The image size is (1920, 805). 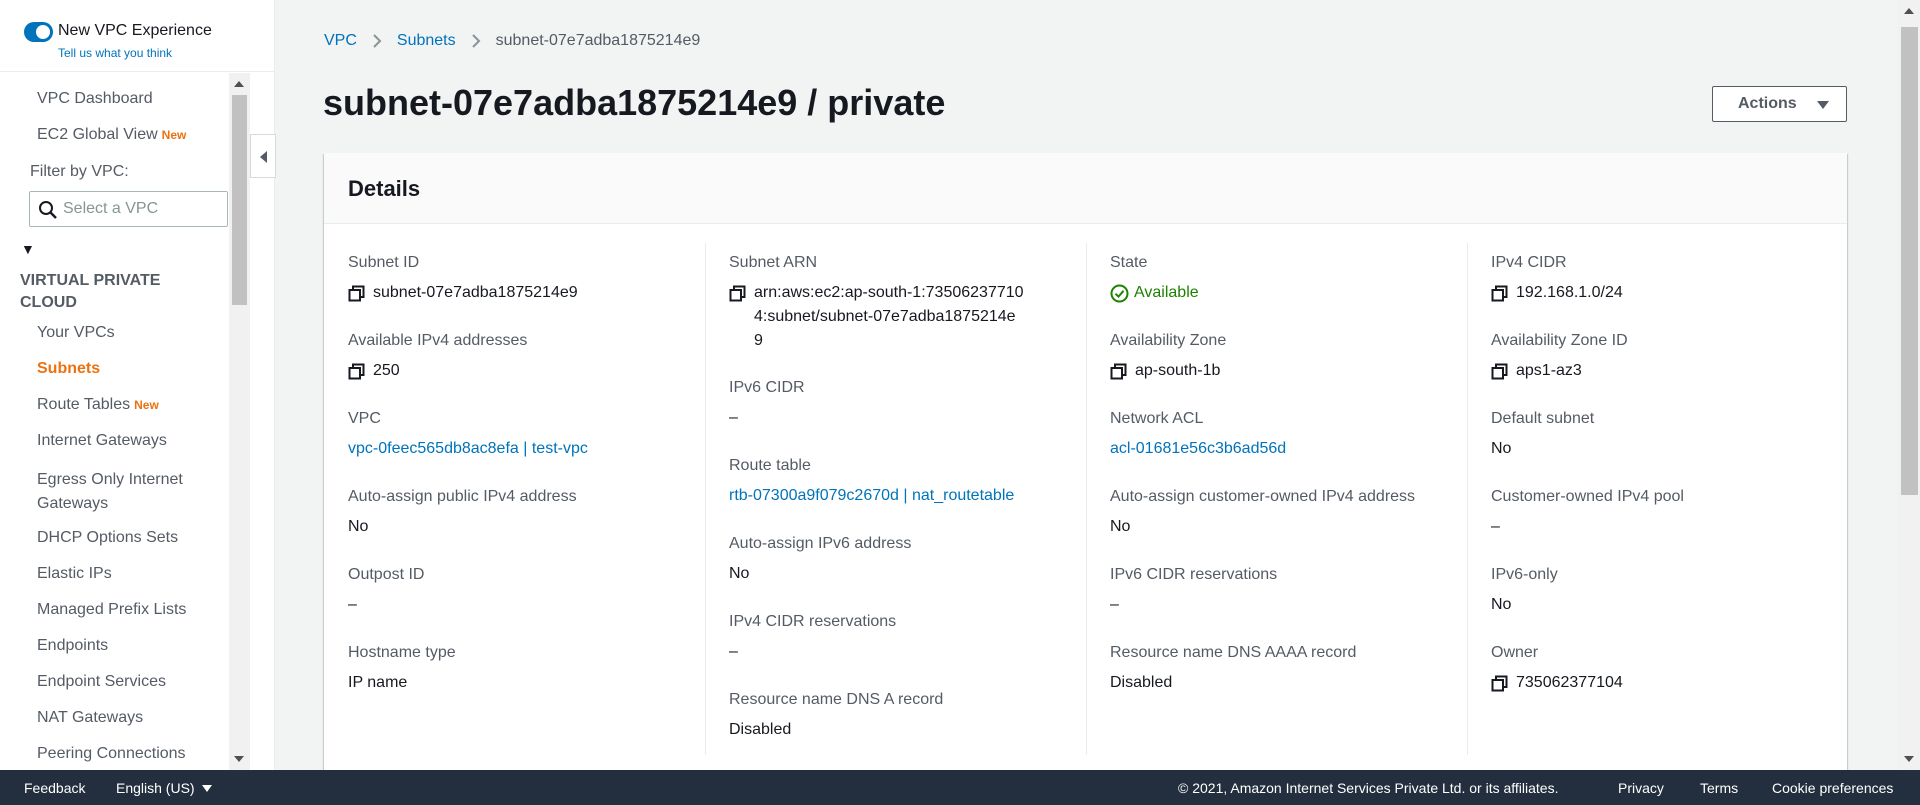 I want to click on field-label: Auto-assign IPv6 address, so click(x=820, y=543).